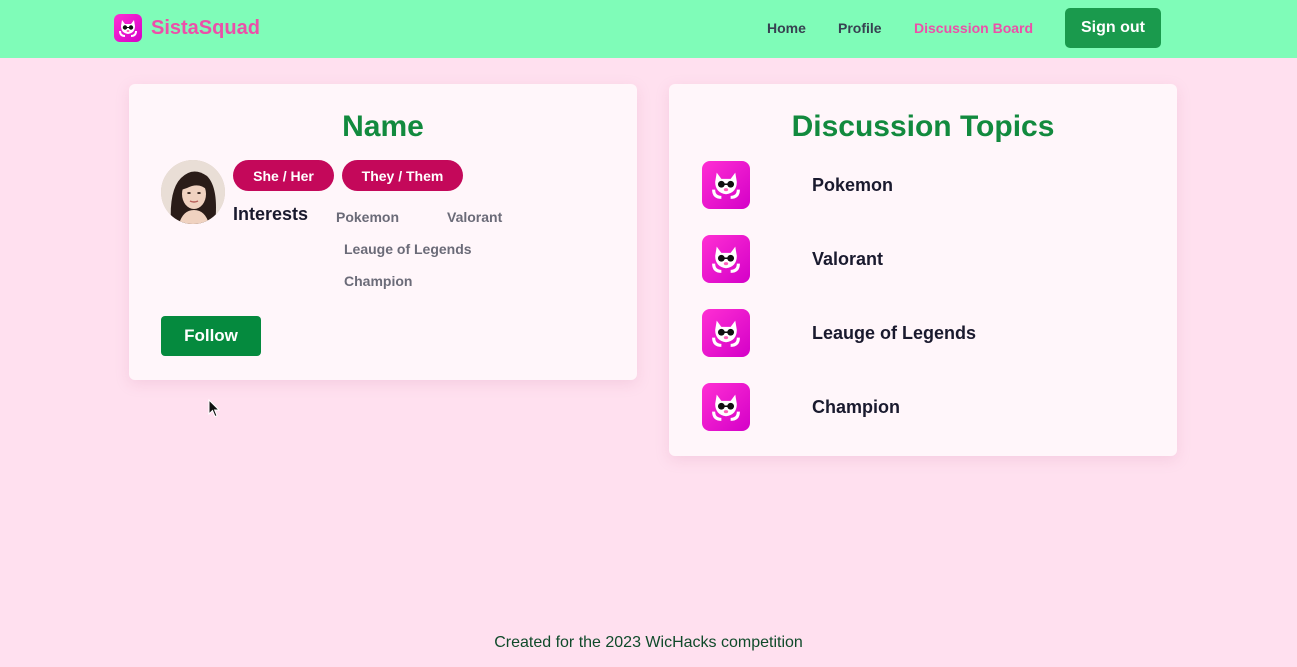  What do you see at coordinates (922, 185) in the screenshot?
I see `topic-item-pokemon: Pokemon` at bounding box center [922, 185].